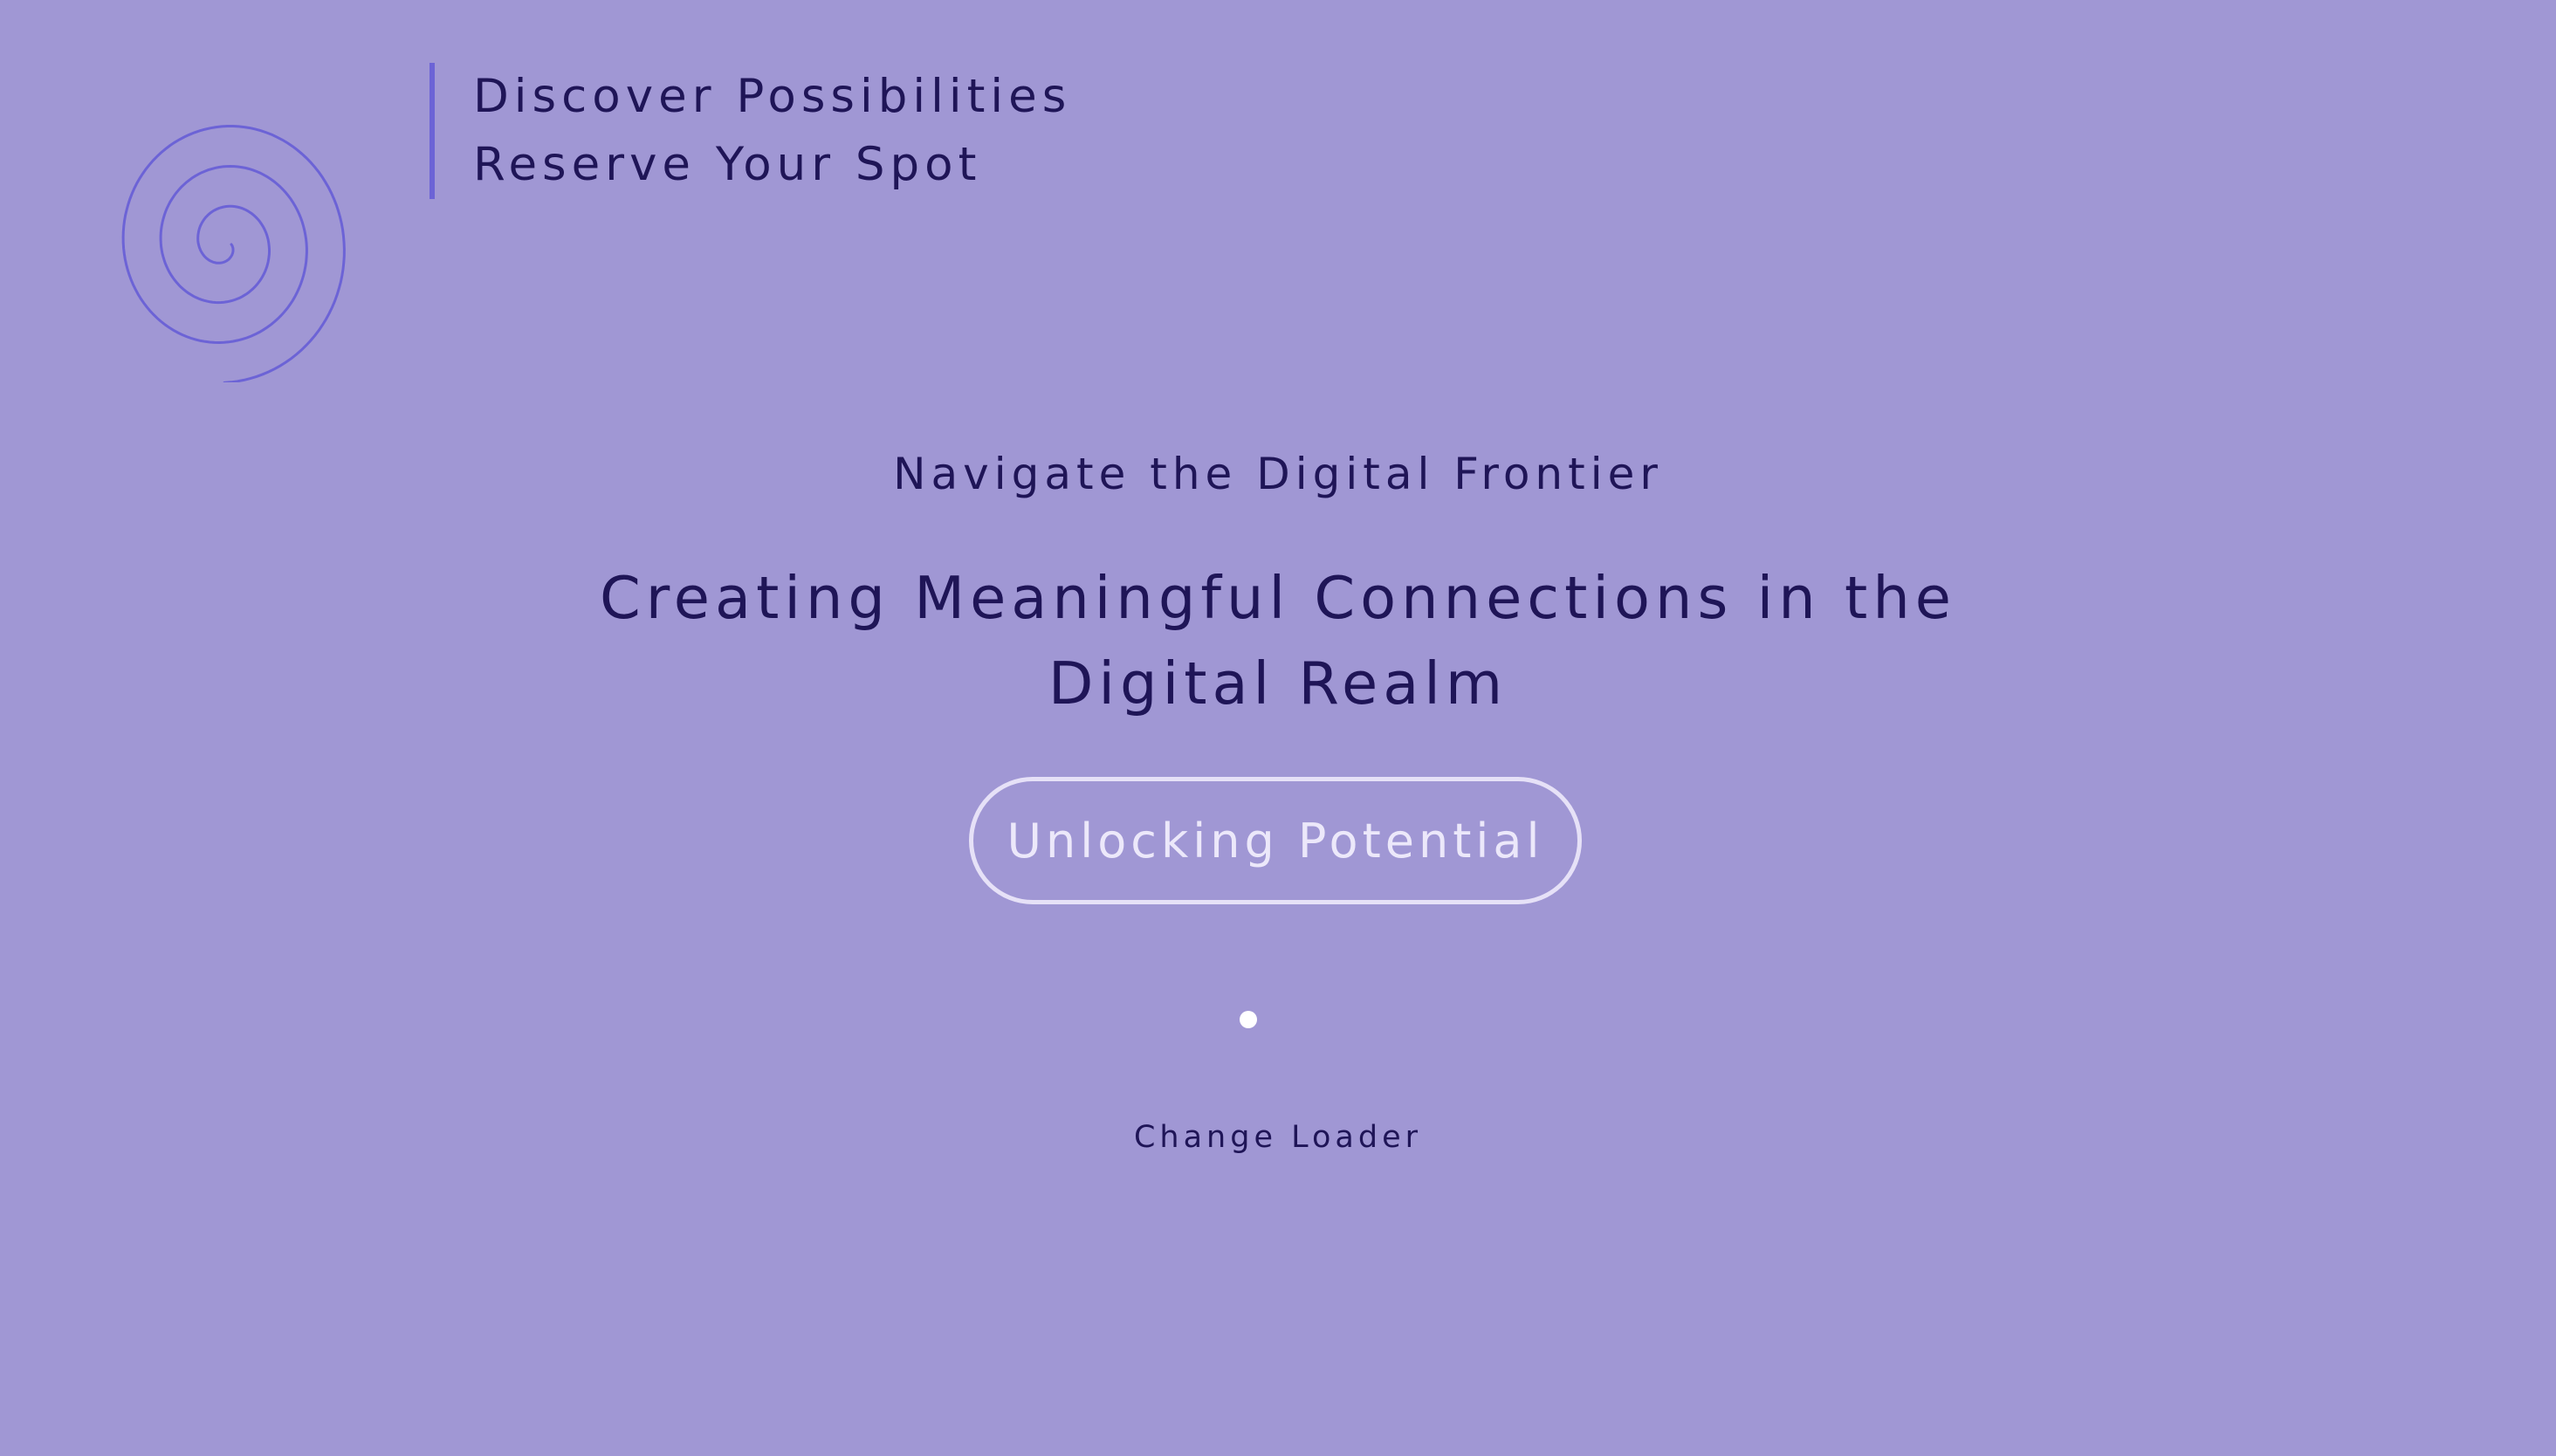 The image size is (2556, 1456). I want to click on change-loader-label: Change Loader, so click(1278, 1137).